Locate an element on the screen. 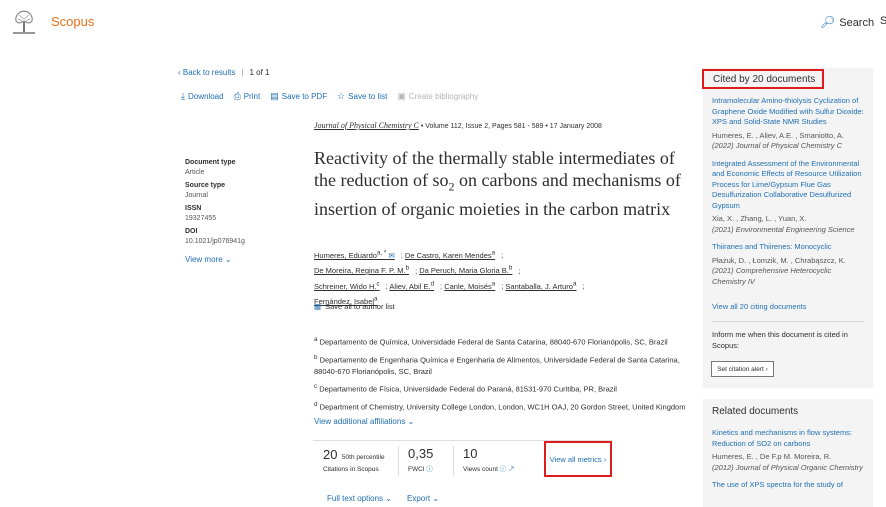  author-link: De Castro, Karen Mendesa is located at coordinates (450, 254).